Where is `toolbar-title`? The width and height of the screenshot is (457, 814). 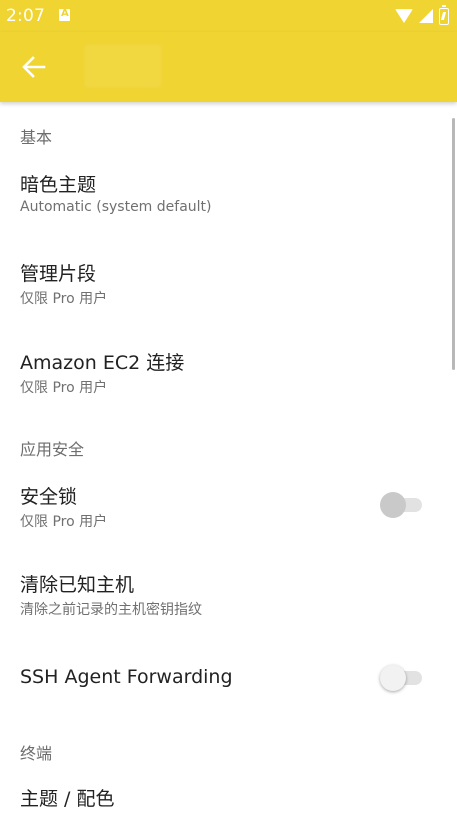
toolbar-title is located at coordinates (123, 66).